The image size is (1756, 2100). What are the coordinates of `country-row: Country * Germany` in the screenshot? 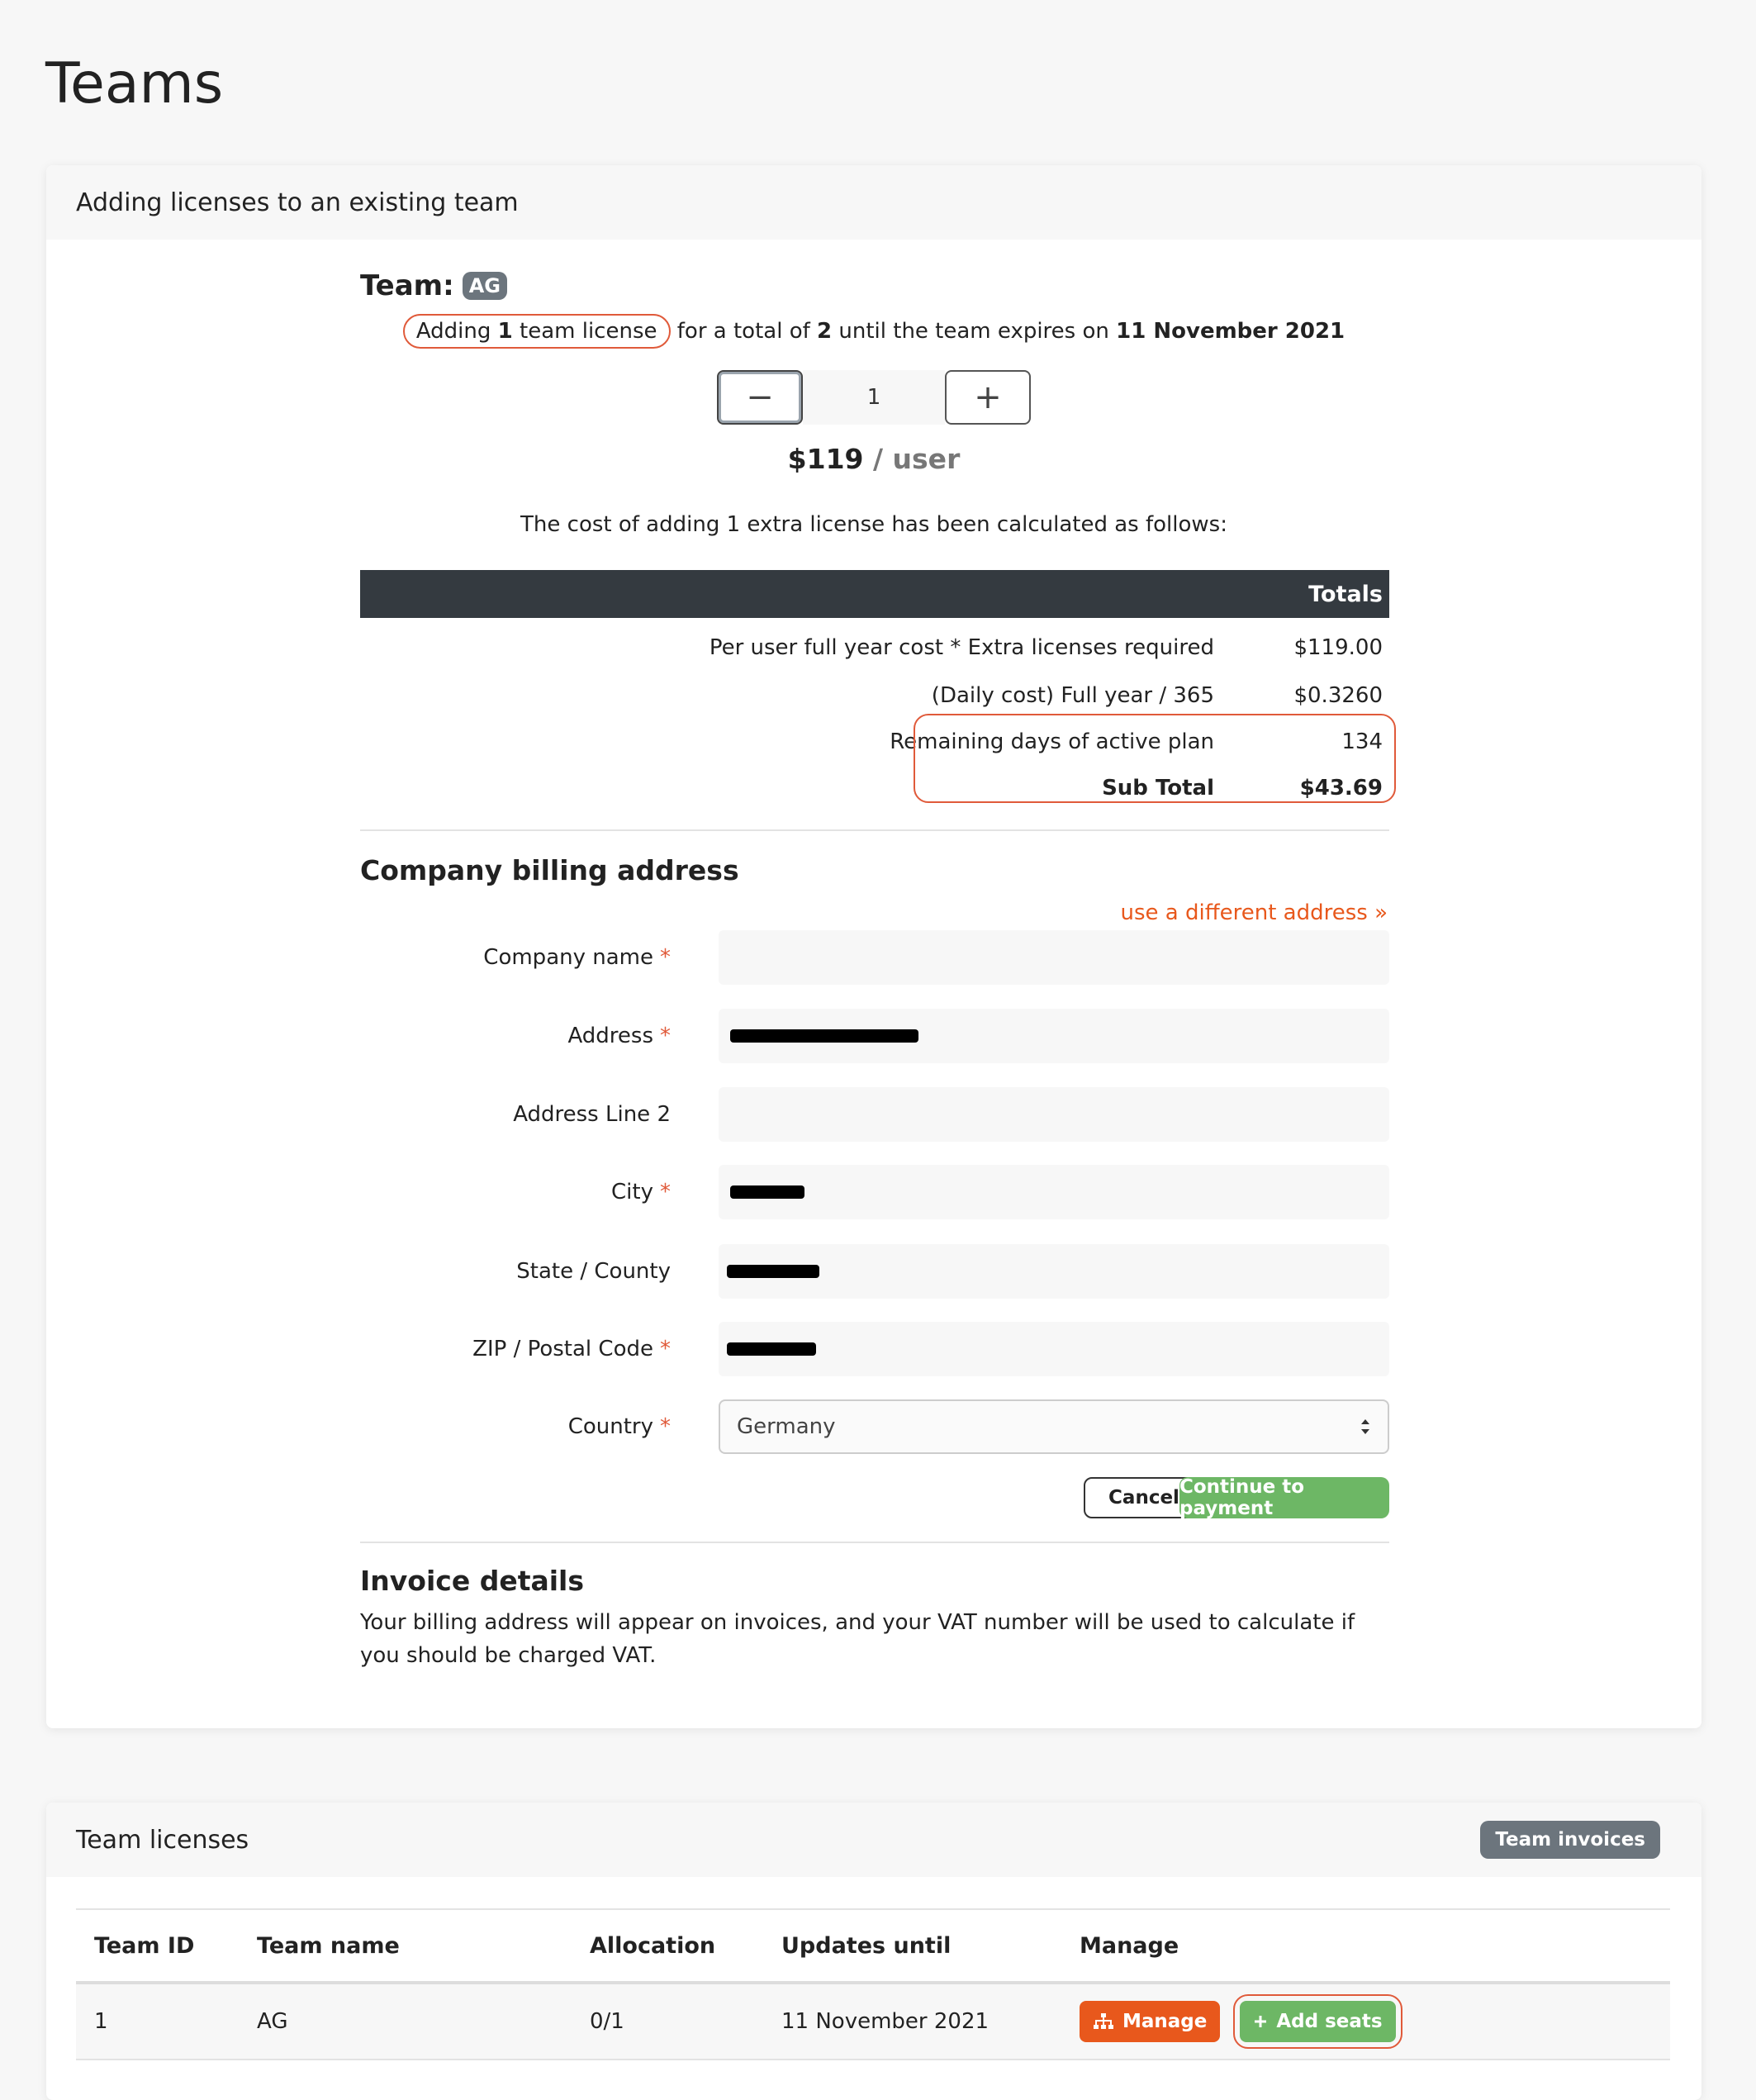 It's located at (874, 1426).